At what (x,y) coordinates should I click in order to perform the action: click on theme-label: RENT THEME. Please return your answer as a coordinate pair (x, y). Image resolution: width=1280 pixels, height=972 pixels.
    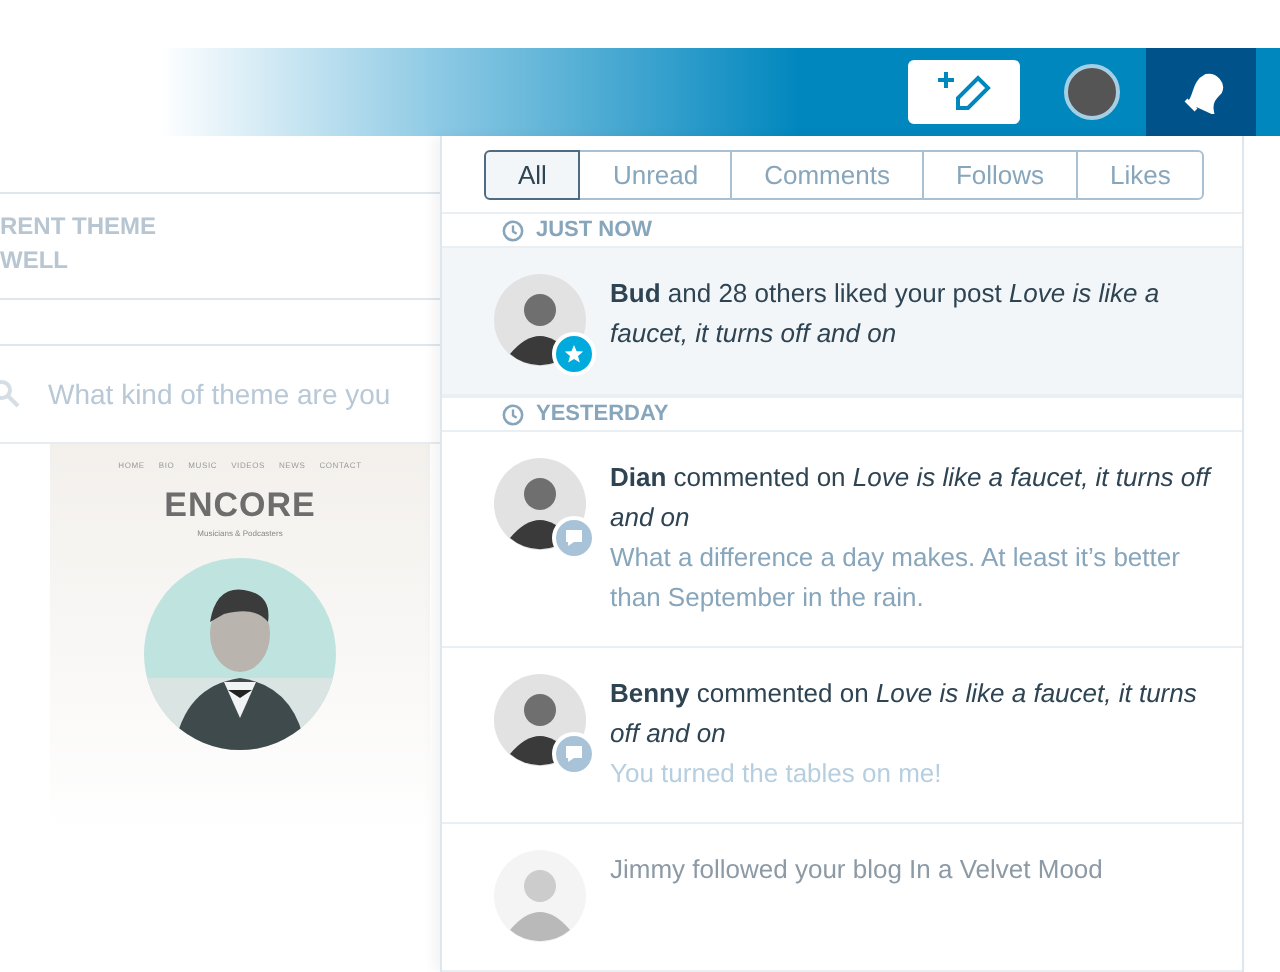
    Looking at the image, I should click on (79, 227).